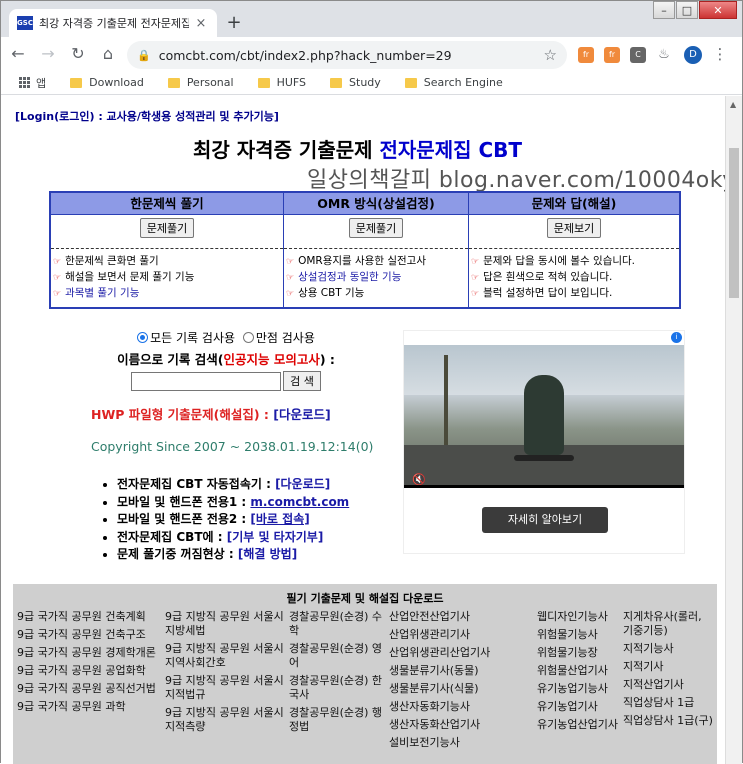 This screenshot has width=743, height=764. What do you see at coordinates (200, 82) in the screenshot?
I see `bookmark-personal: Personal` at bounding box center [200, 82].